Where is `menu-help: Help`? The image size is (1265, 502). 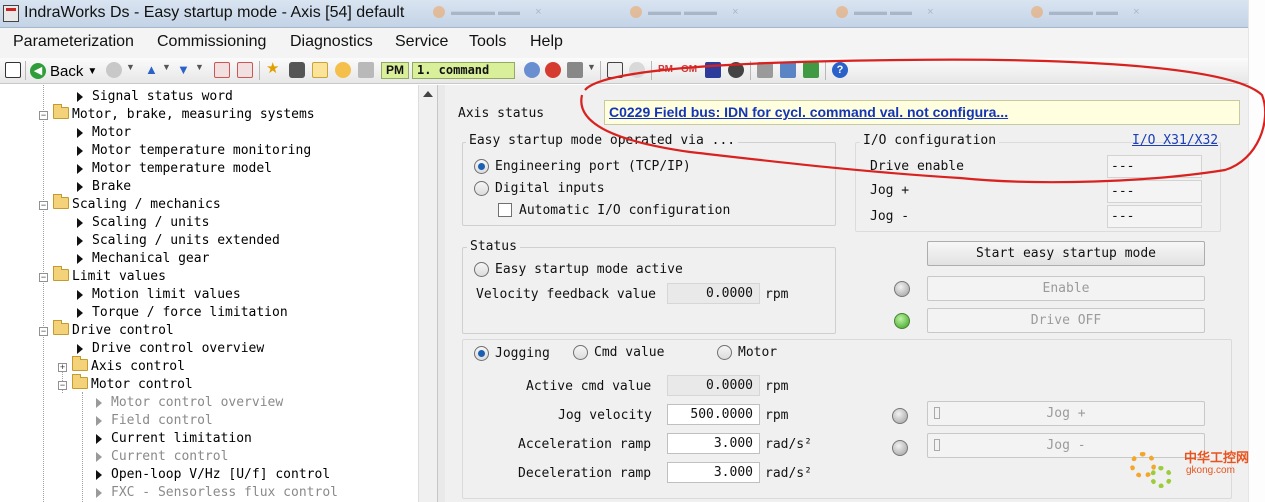
menu-help: Help is located at coordinates (546, 42).